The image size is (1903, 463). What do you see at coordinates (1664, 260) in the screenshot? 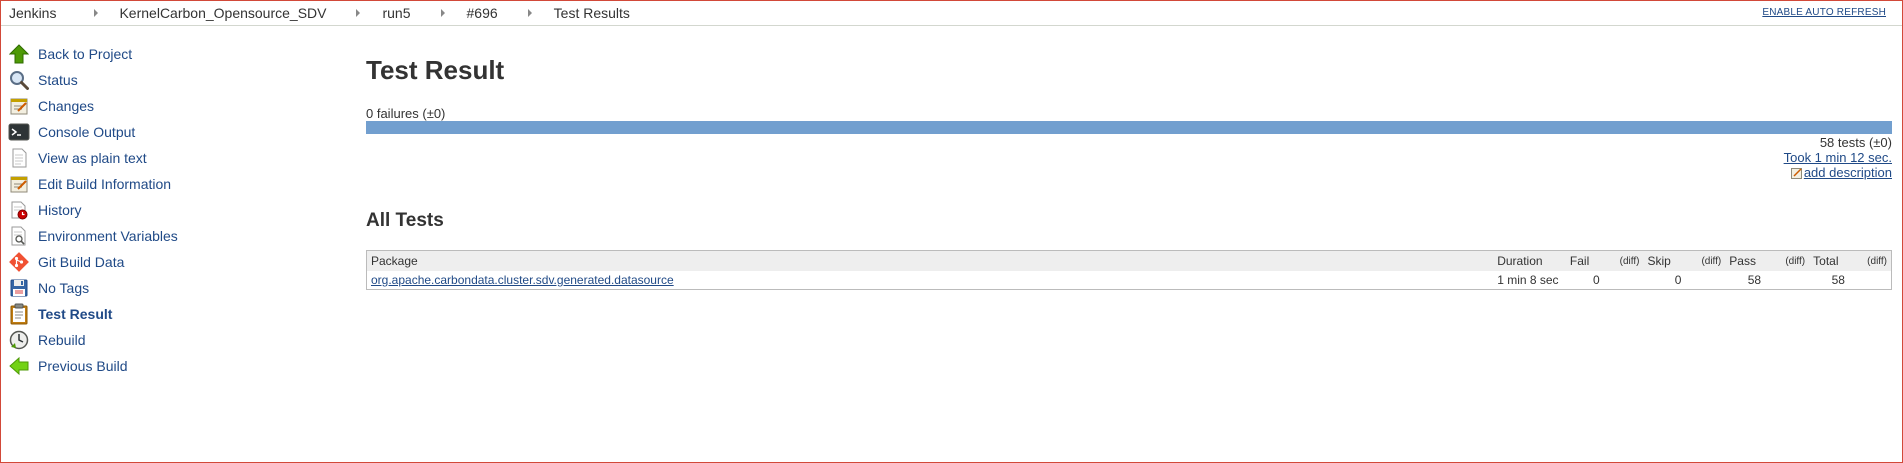
I see `column-header-skip: Skip` at bounding box center [1664, 260].